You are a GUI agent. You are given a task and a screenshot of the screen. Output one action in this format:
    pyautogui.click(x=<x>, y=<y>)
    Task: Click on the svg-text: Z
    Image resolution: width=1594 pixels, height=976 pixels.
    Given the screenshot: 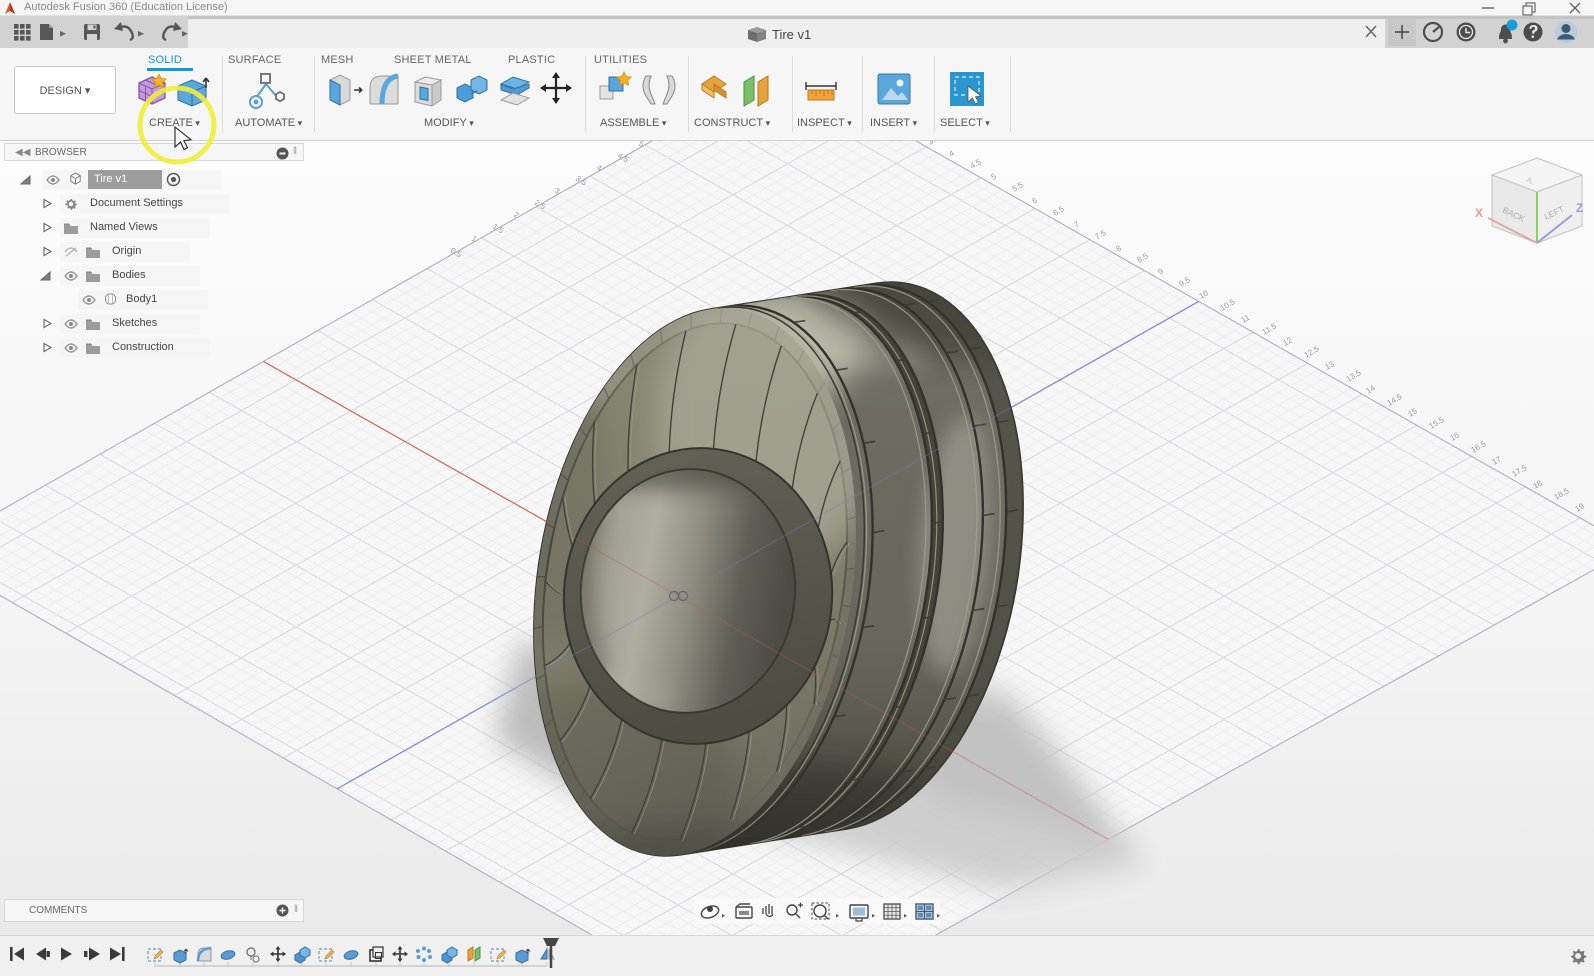 What is the action you would take?
    pyautogui.click(x=1579, y=208)
    